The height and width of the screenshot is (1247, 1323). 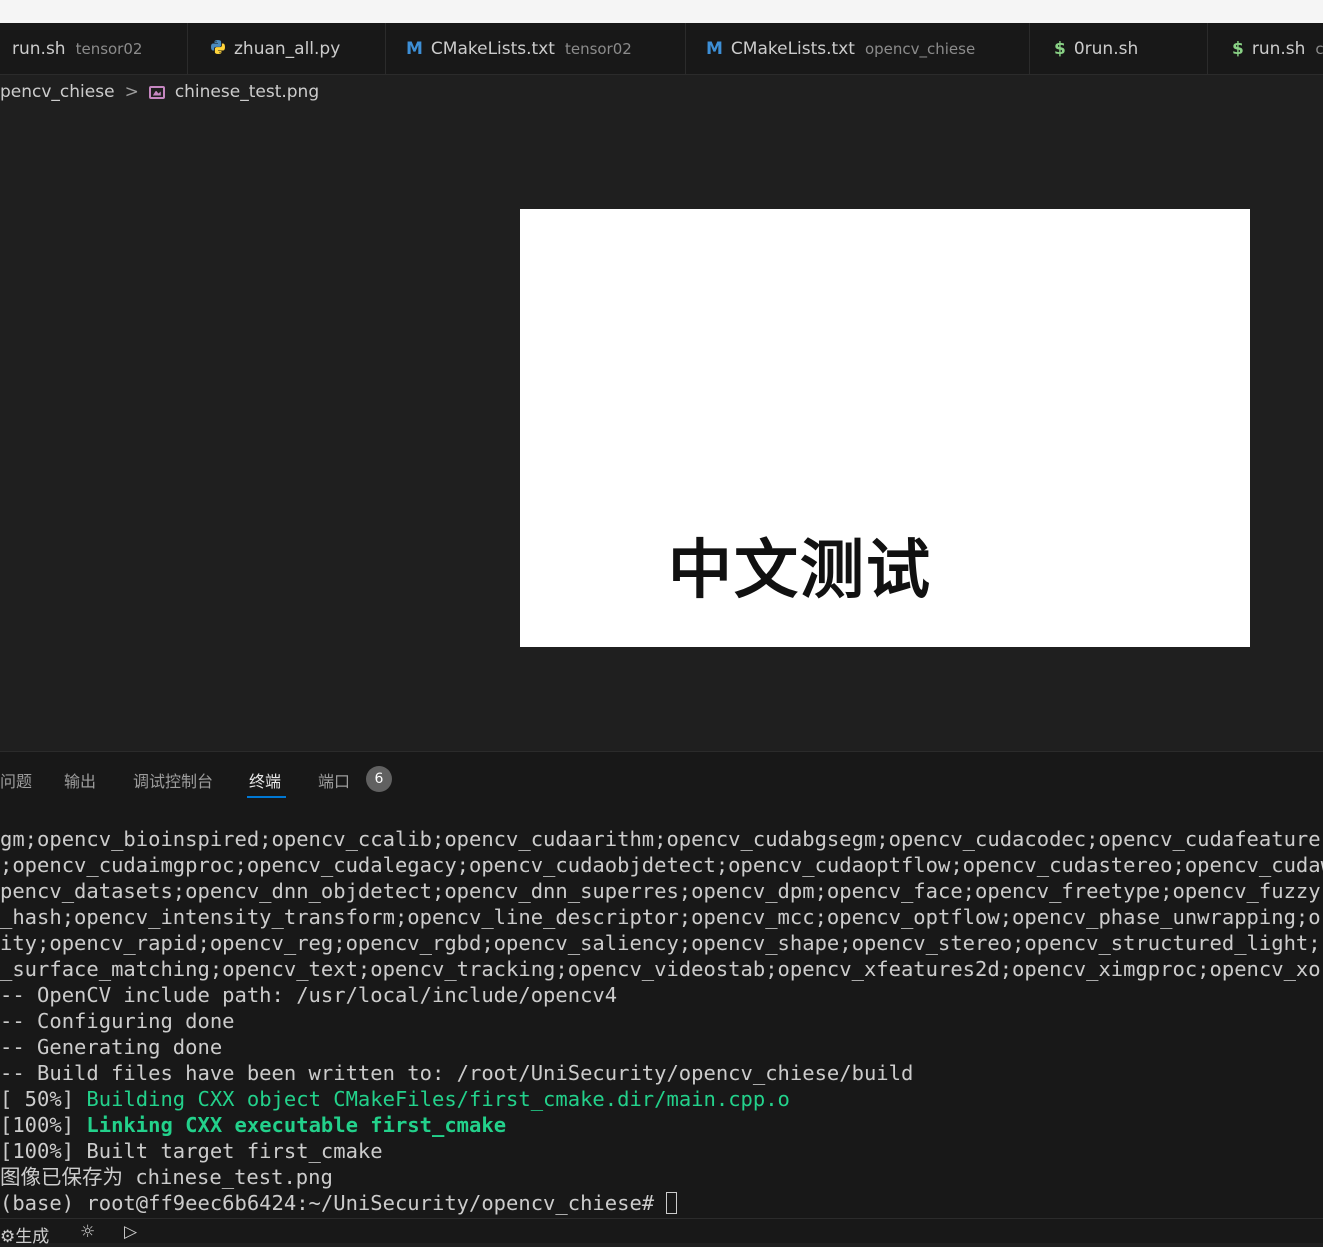 What do you see at coordinates (16, 780) in the screenshot?
I see `tab-problems: 问题` at bounding box center [16, 780].